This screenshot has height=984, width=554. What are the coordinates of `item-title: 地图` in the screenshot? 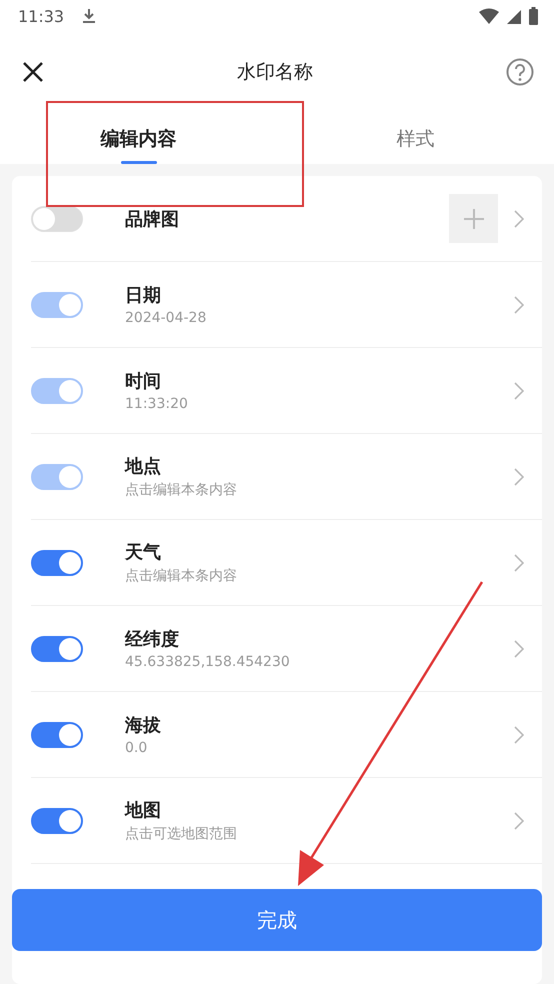 It's located at (143, 810).